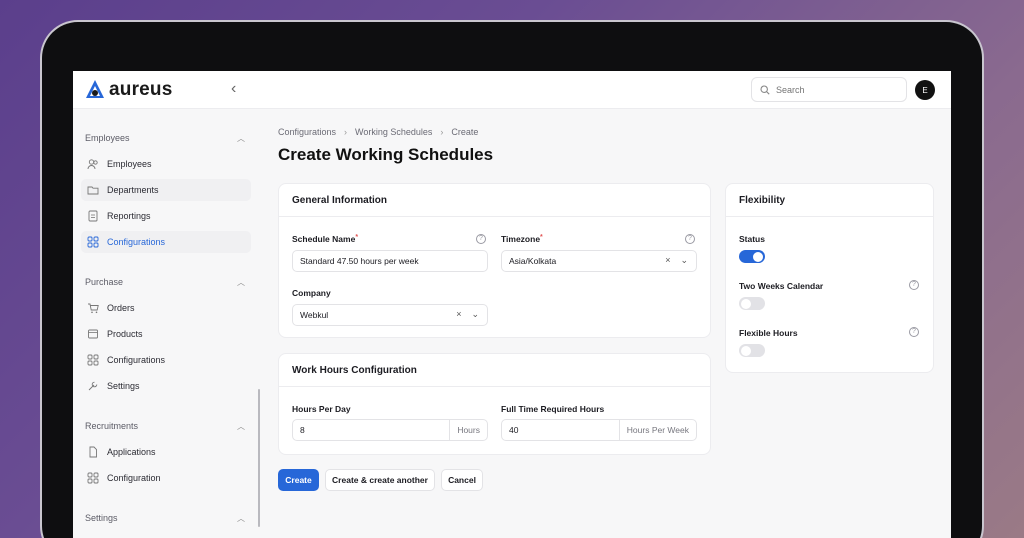 The height and width of the screenshot is (538, 1024). Describe the element at coordinates (165, 518) in the screenshot. I see `sidebar-section-settings: Settings ︿` at that location.